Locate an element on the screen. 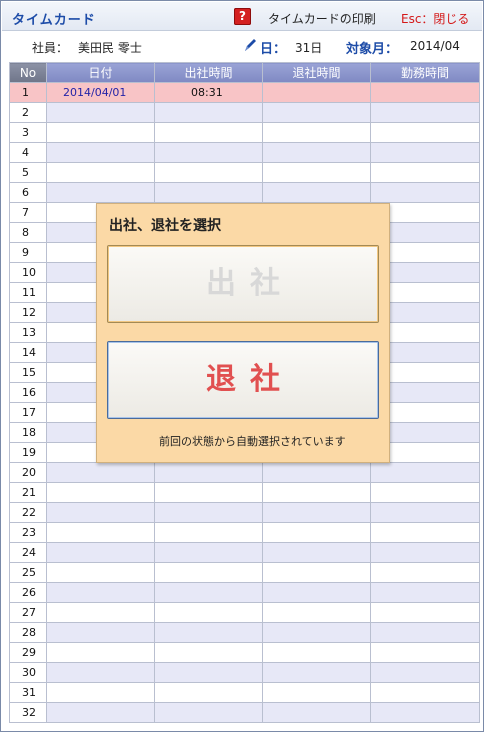 Image resolution: width=484 pixels, height=732 pixels. row-number: 26 is located at coordinates (28, 592).